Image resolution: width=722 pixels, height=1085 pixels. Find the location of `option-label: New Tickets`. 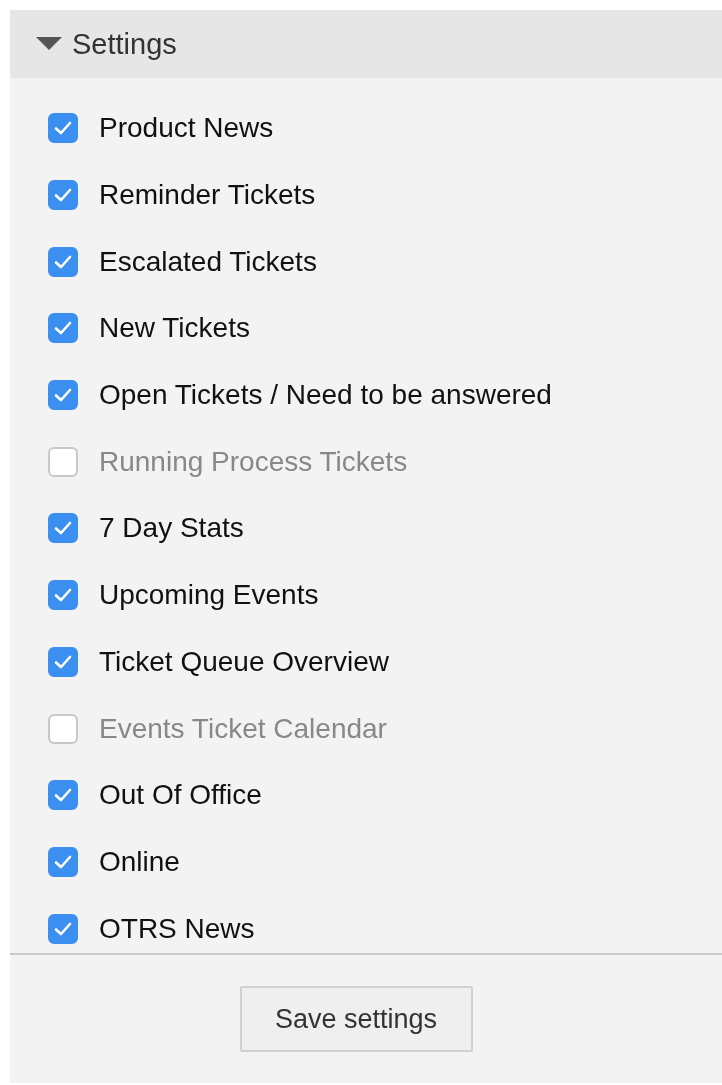

option-label: New Tickets is located at coordinates (174, 328).